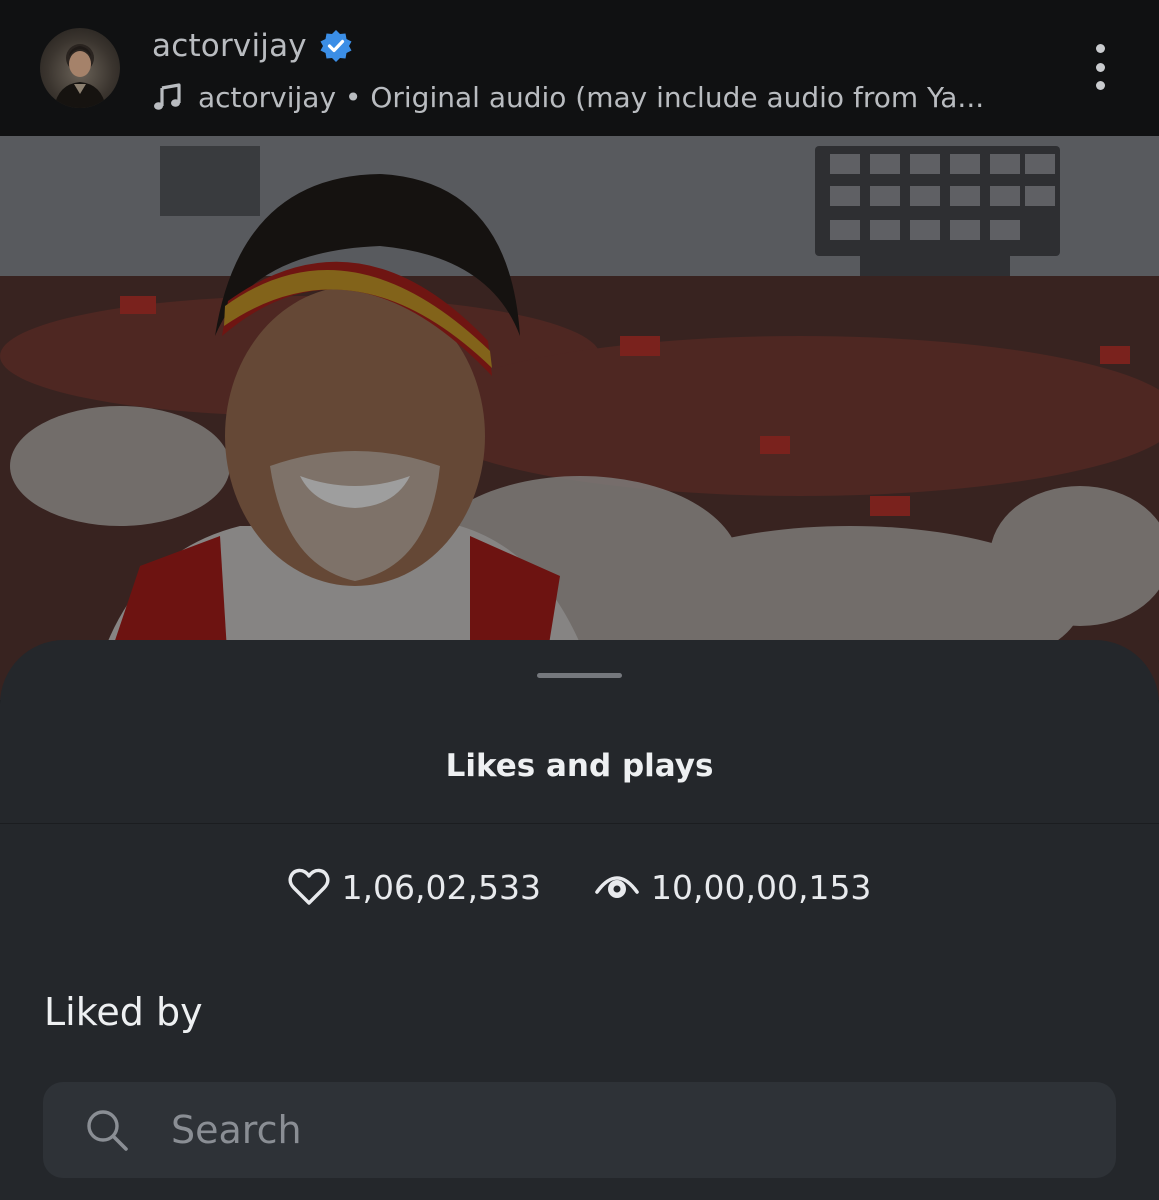 This screenshot has width=1159, height=1200. I want to click on verified-badge-icon, so click(336, 46).